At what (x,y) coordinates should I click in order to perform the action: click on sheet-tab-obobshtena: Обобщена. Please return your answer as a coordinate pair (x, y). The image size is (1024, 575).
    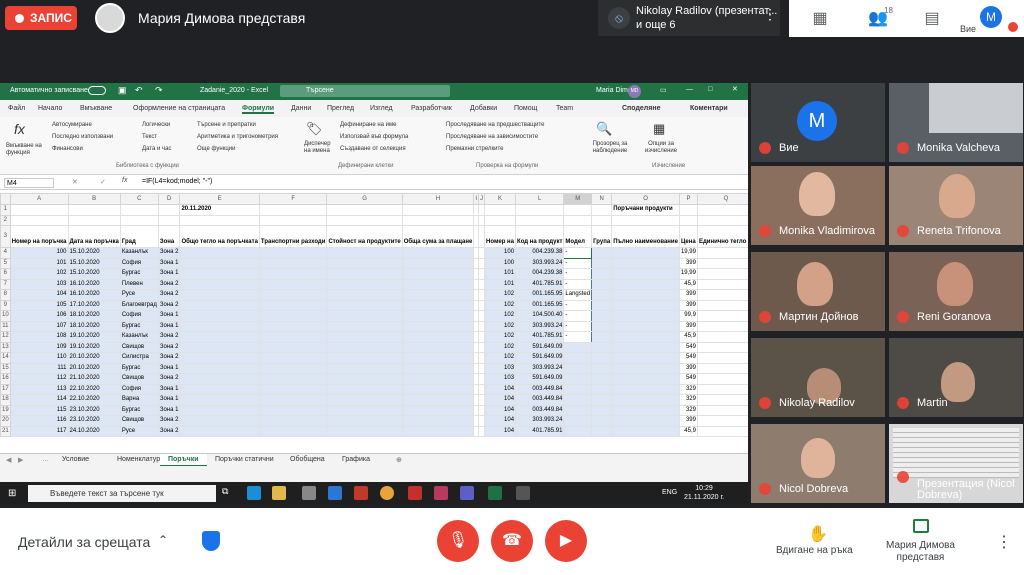
    Looking at the image, I should click on (307, 459).